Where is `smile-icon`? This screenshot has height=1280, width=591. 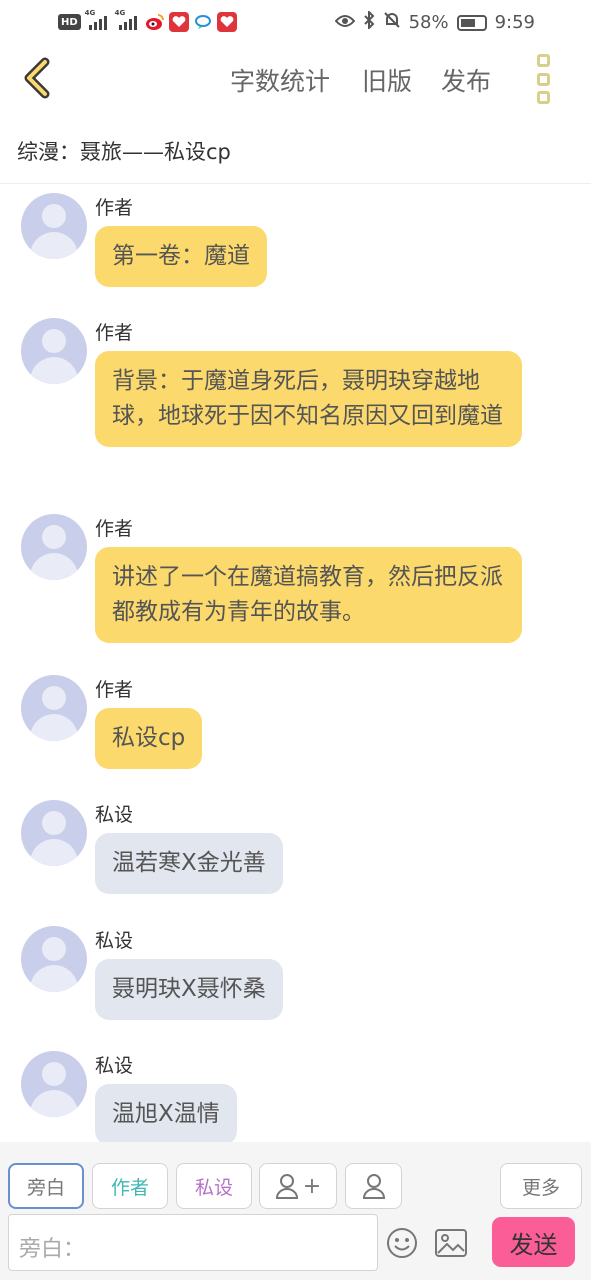 smile-icon is located at coordinates (402, 1243).